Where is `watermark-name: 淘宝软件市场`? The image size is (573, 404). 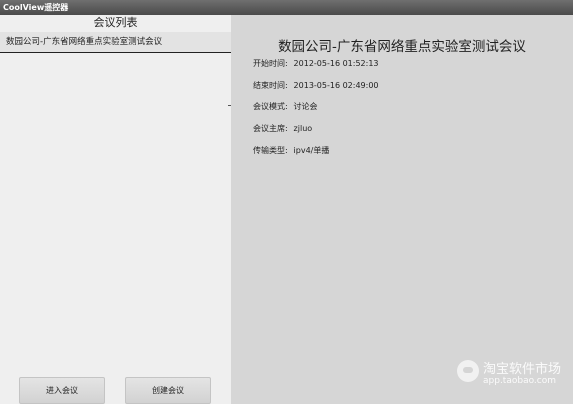 watermark-name: 淘宝软件市场 is located at coordinates (522, 369).